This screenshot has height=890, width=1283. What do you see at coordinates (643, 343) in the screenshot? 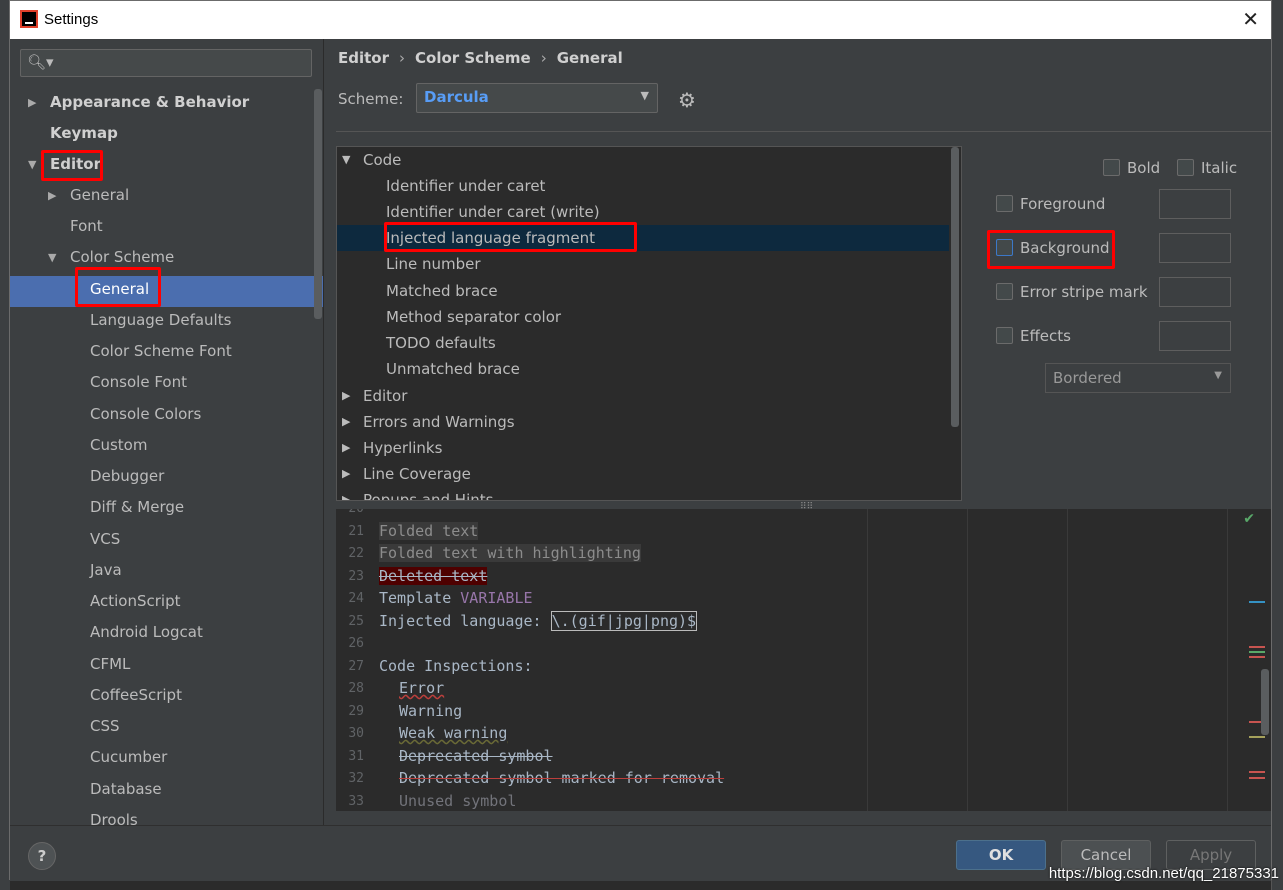
I see `list-item: TODO defaults` at bounding box center [643, 343].